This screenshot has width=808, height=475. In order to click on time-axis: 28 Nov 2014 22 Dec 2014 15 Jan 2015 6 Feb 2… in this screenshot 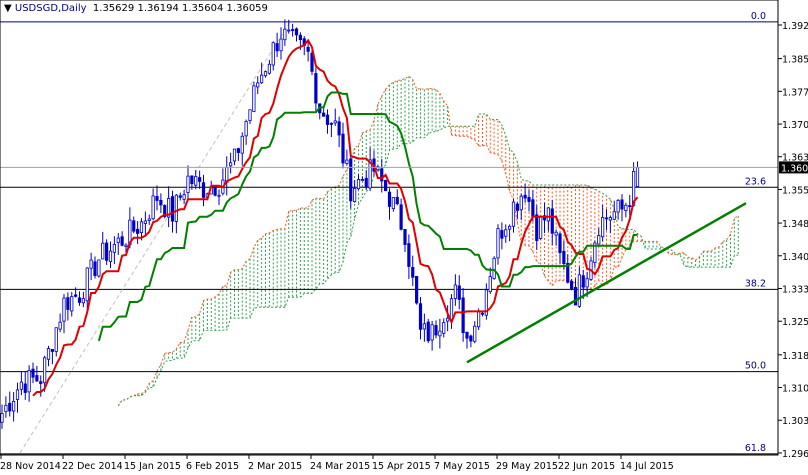, I will do `click(337, 463)`.